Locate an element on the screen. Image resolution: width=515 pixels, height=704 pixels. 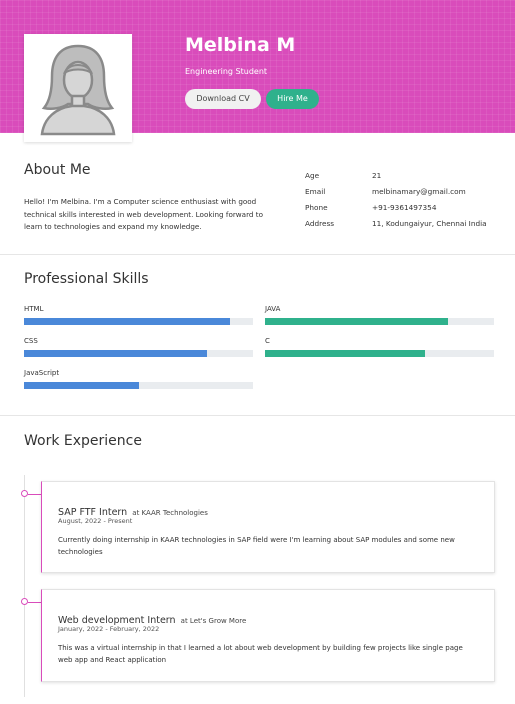
hire-me-button: Hire Me is located at coordinates (292, 99).